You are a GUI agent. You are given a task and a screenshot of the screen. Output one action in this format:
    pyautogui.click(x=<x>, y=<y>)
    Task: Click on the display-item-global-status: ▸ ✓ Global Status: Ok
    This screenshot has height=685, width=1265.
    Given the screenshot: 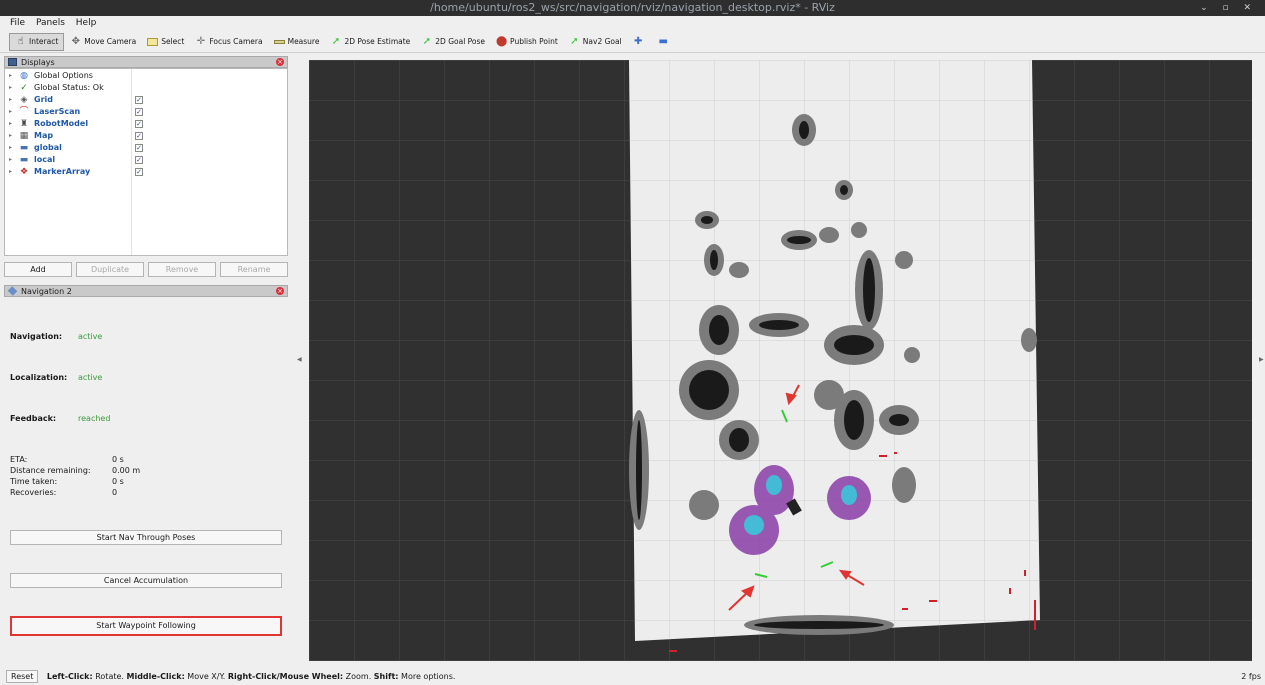 What is the action you would take?
    pyautogui.click(x=146, y=88)
    